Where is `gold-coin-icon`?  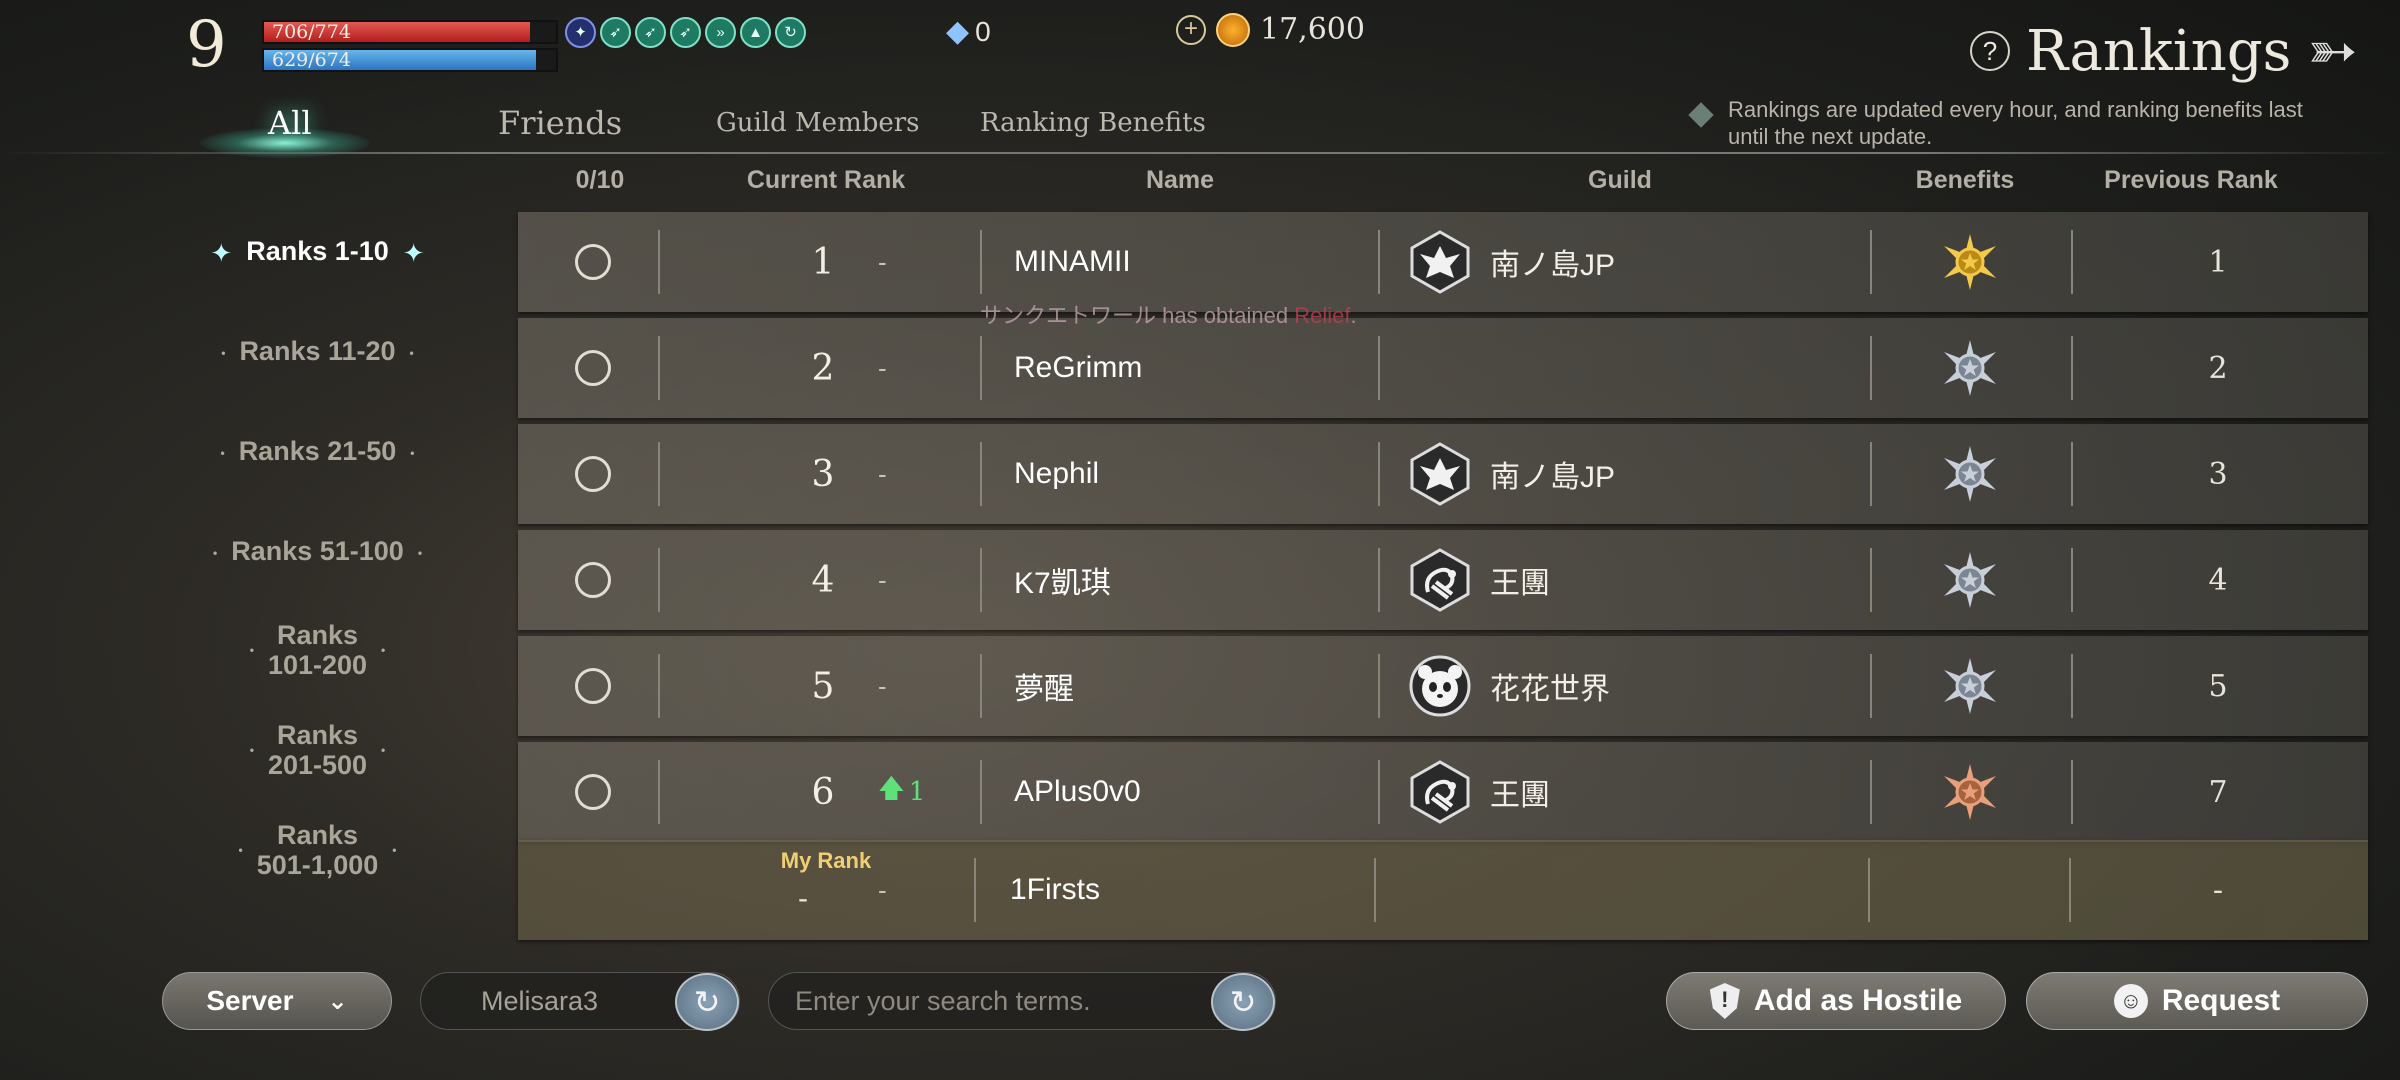 gold-coin-icon is located at coordinates (1233, 29).